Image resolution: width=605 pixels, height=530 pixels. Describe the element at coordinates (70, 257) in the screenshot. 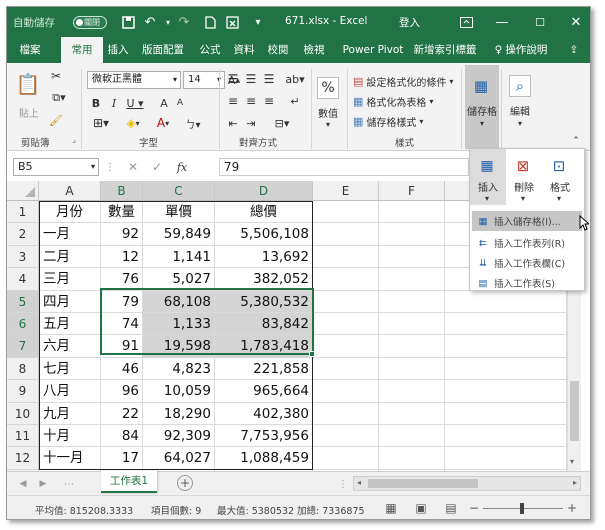

I see `table-cell: 二月` at that location.